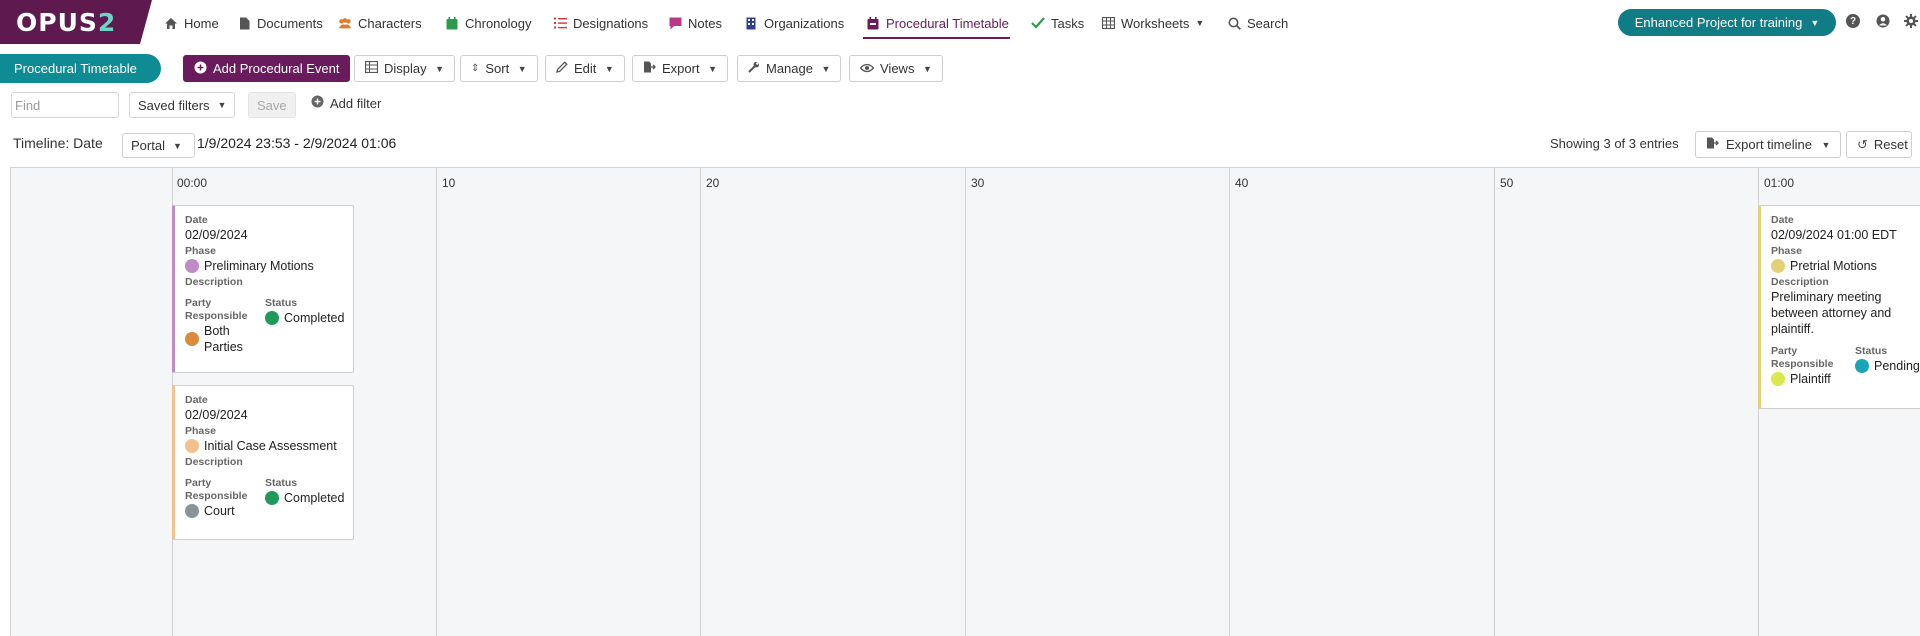  Describe the element at coordinates (754, 68) in the screenshot. I see `wrench-icon` at that location.